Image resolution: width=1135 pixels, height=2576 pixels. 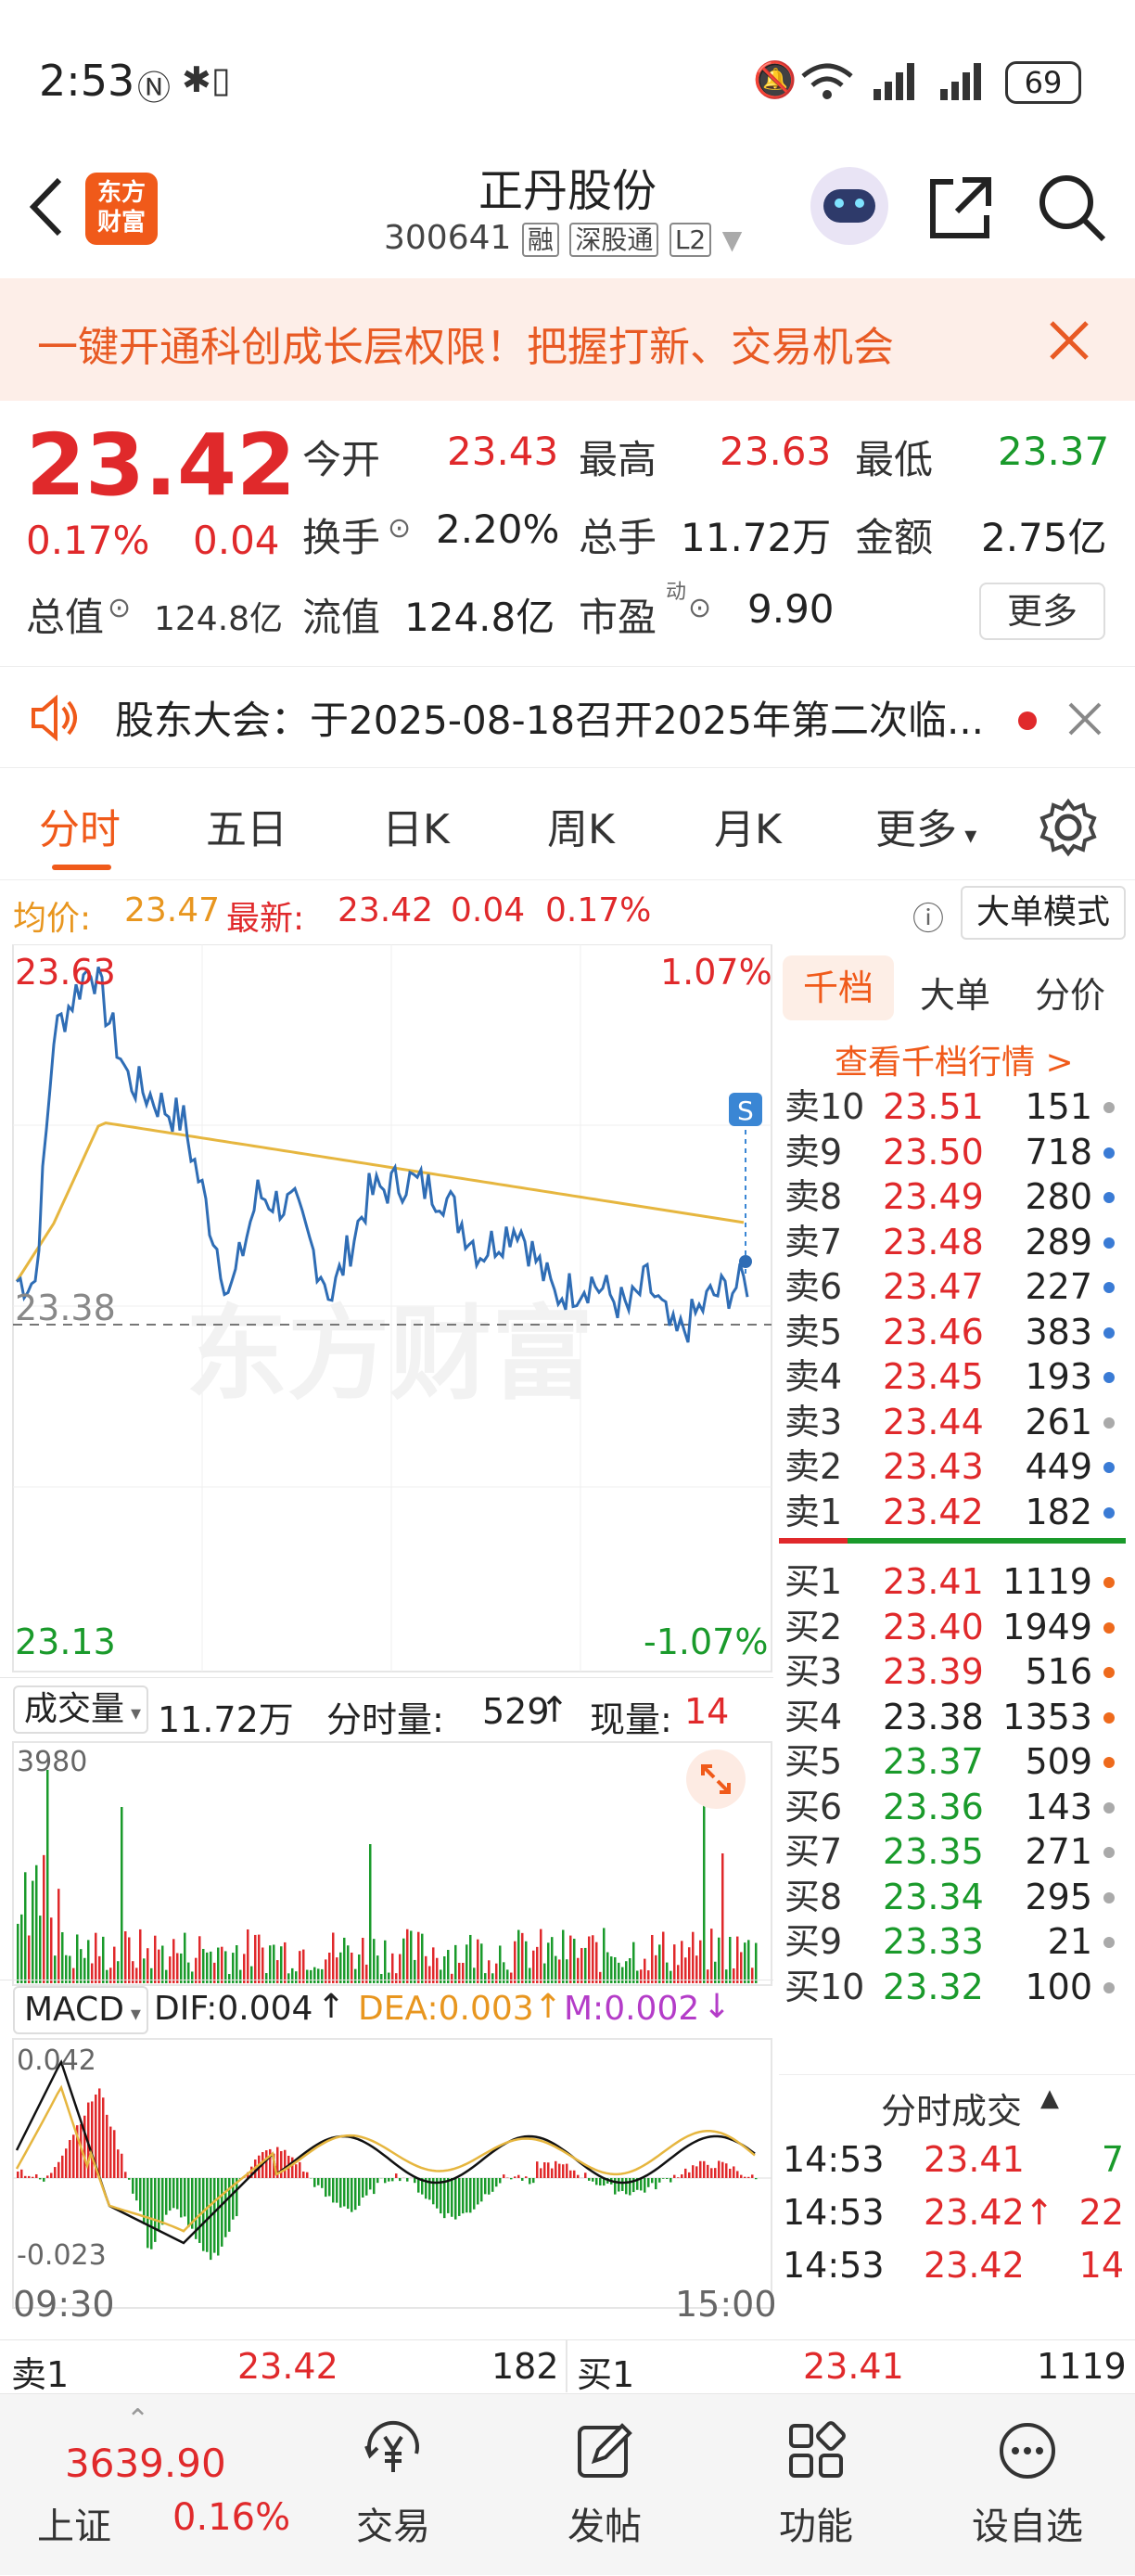 I want to click on help-icon: ⓘ, so click(x=928, y=916).